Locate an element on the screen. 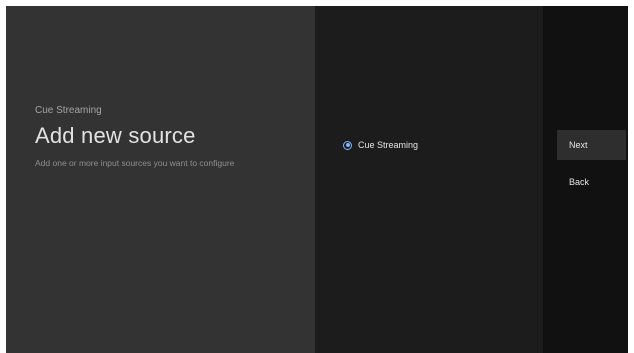 The width and height of the screenshot is (634, 353). breadcrumb: Cue Streaming is located at coordinates (68, 110).